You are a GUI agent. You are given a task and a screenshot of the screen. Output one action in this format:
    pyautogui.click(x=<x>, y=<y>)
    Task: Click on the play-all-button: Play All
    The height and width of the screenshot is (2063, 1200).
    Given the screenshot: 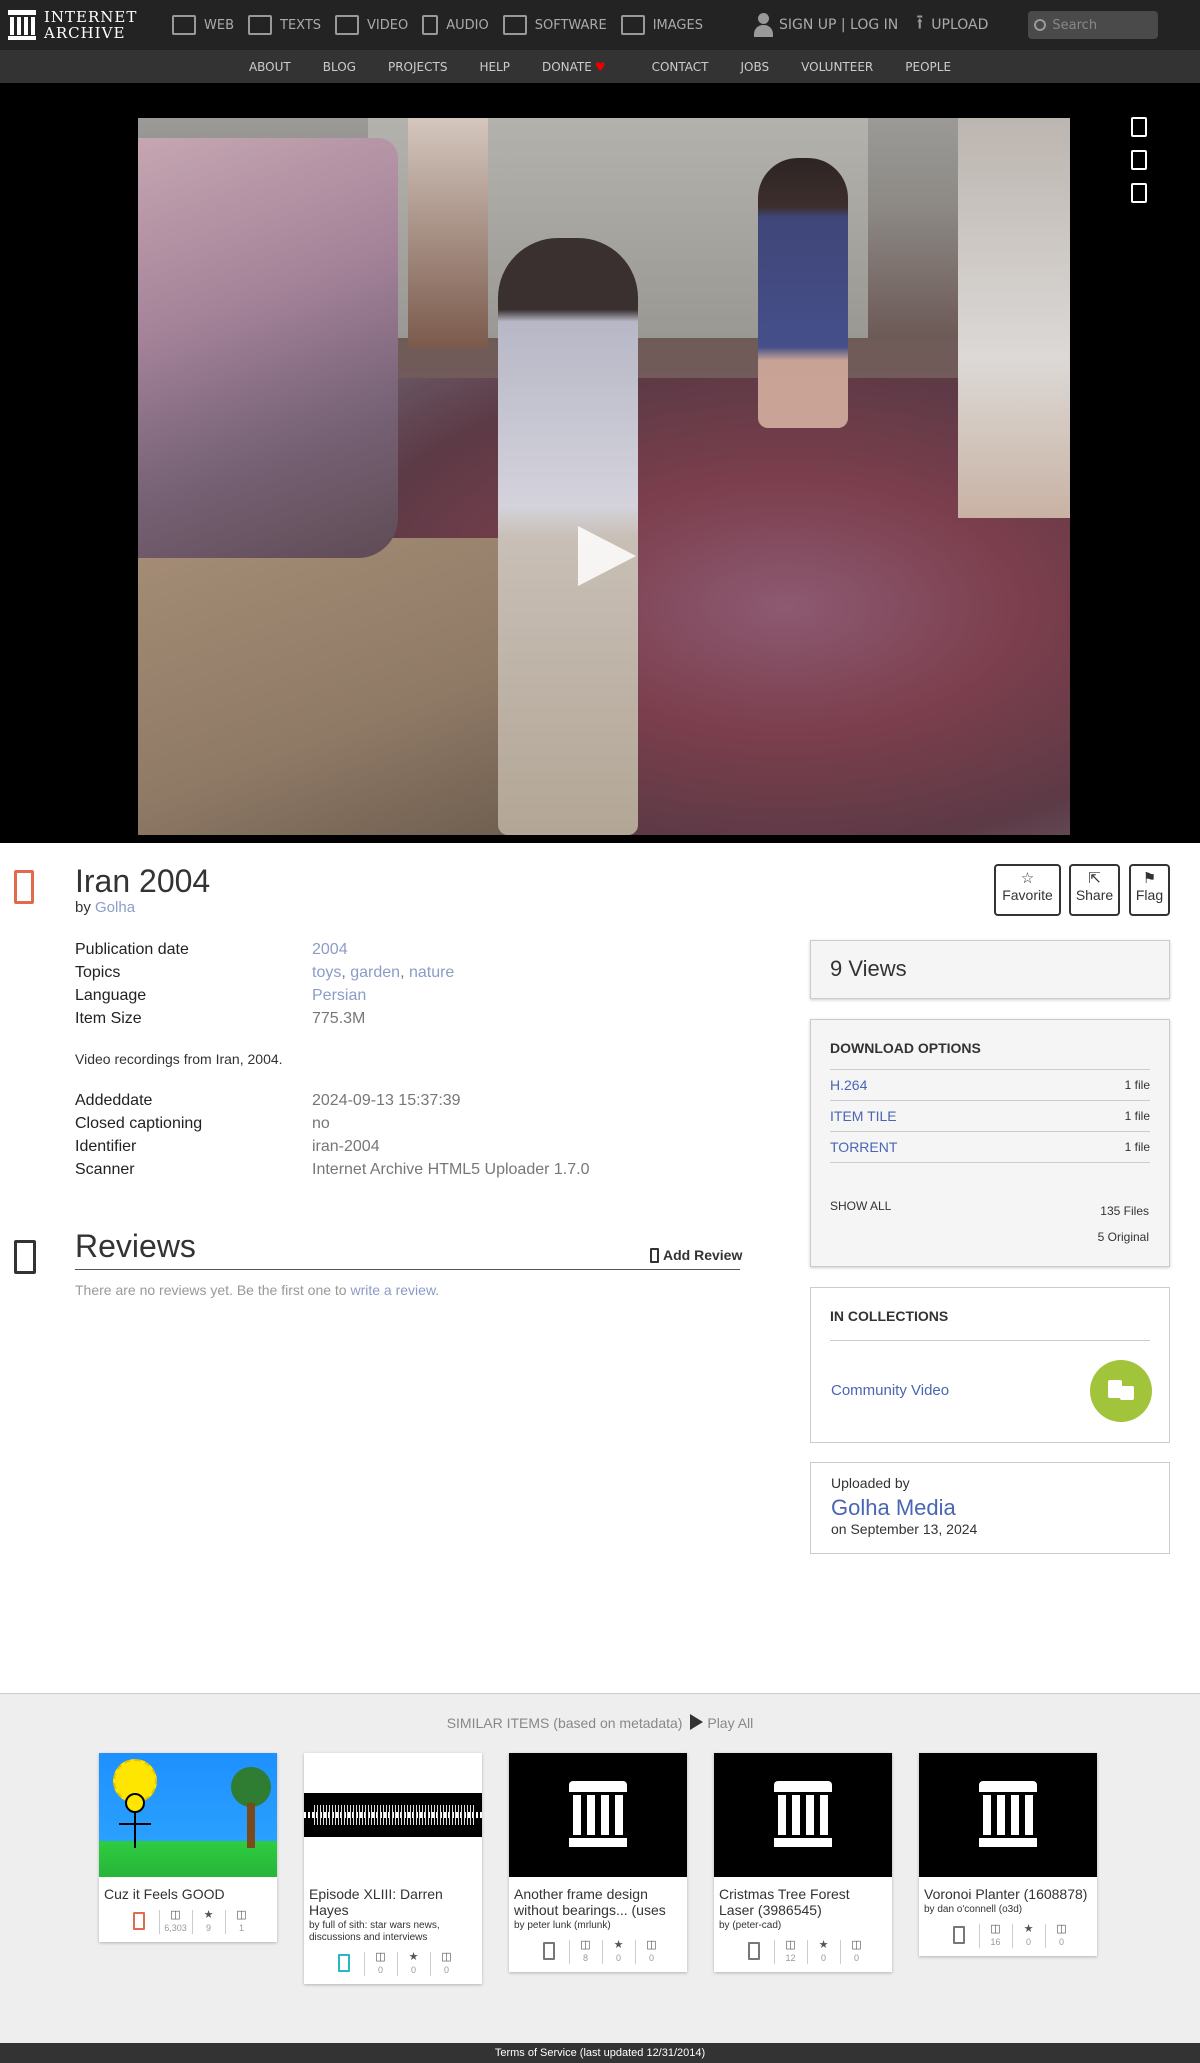 What is the action you would take?
    pyautogui.click(x=719, y=1722)
    